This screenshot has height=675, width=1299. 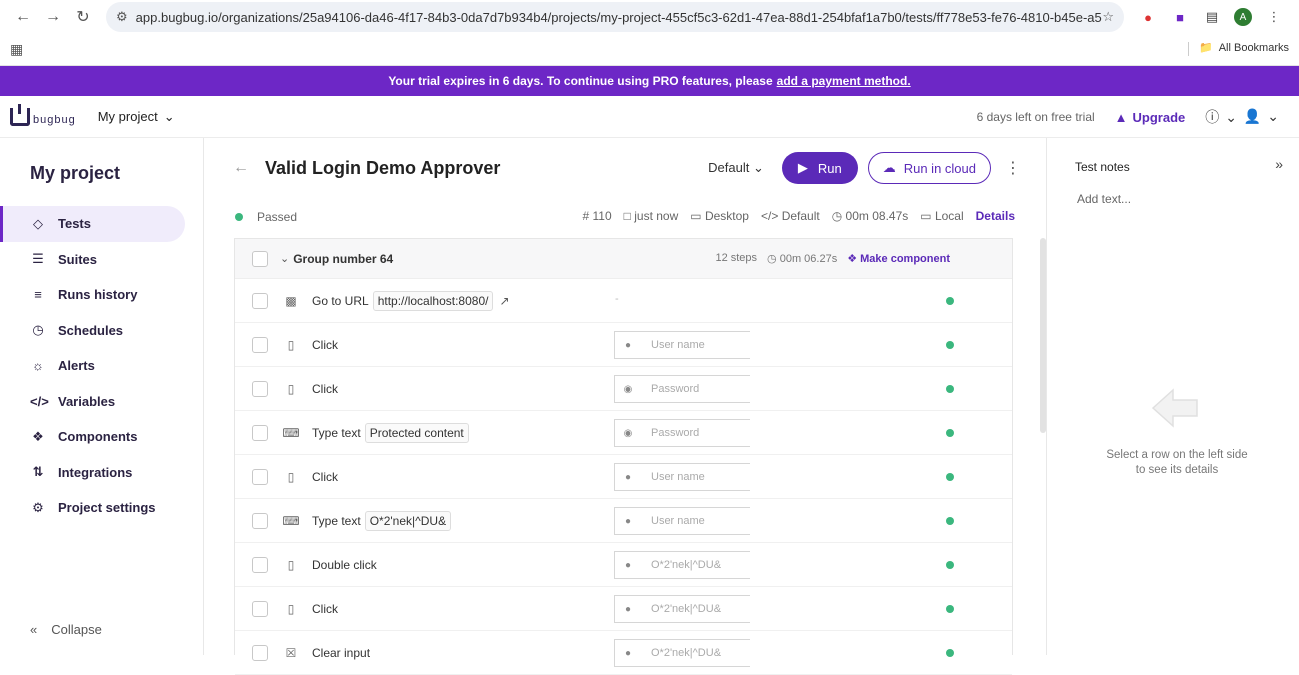 I want to click on step-row: ⌨ Type text O*2'nek|^DU& ● User name, so click(x=623, y=521).